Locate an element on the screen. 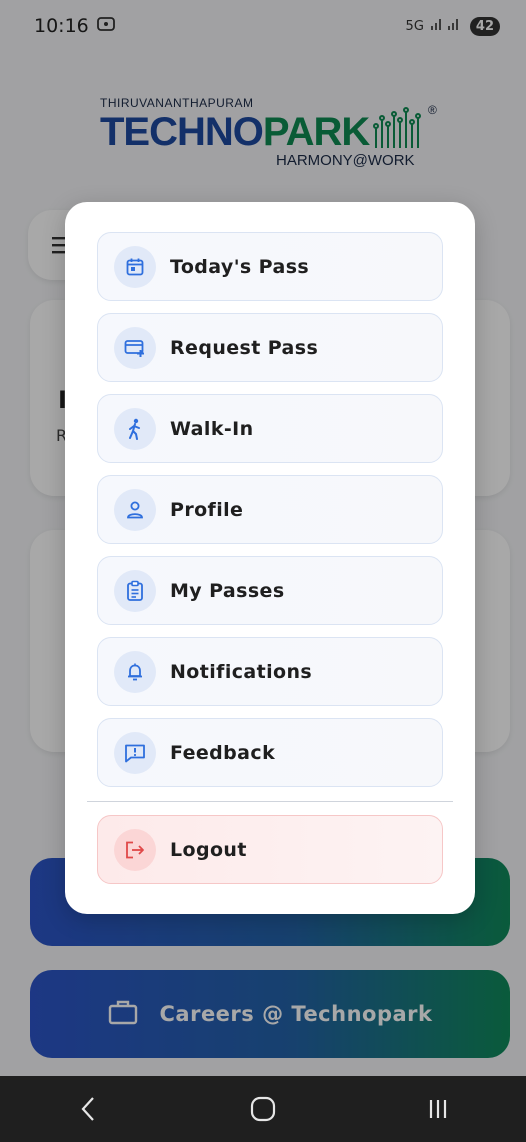 The height and width of the screenshot is (1142, 526). back-icon is located at coordinates (87, 1109).